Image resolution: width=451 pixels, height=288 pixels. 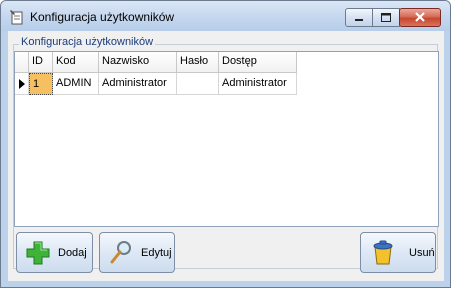 What do you see at coordinates (258, 62) in the screenshot?
I see `column-header-dostep: Dostęp` at bounding box center [258, 62].